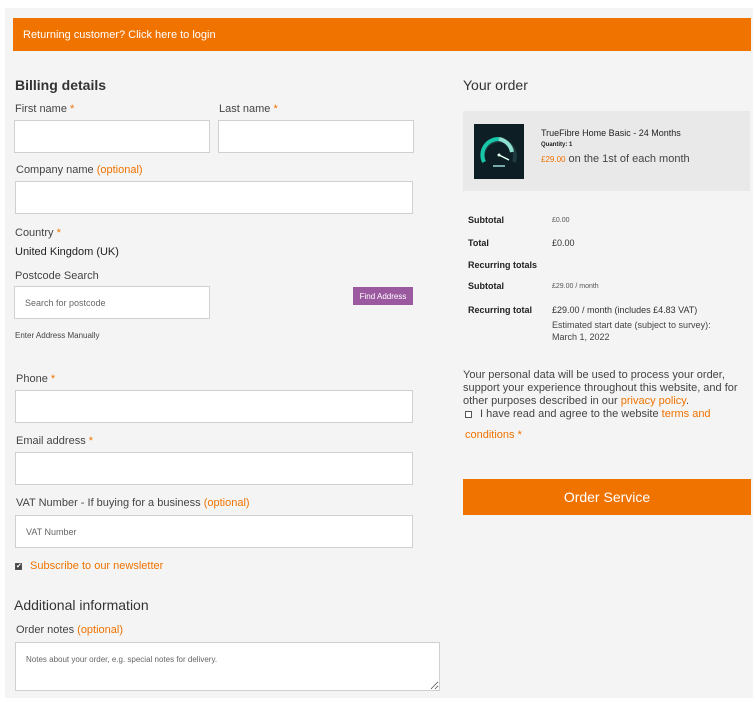  What do you see at coordinates (557, 145) in the screenshot?
I see `product-quantity: Quantity: 1` at bounding box center [557, 145].